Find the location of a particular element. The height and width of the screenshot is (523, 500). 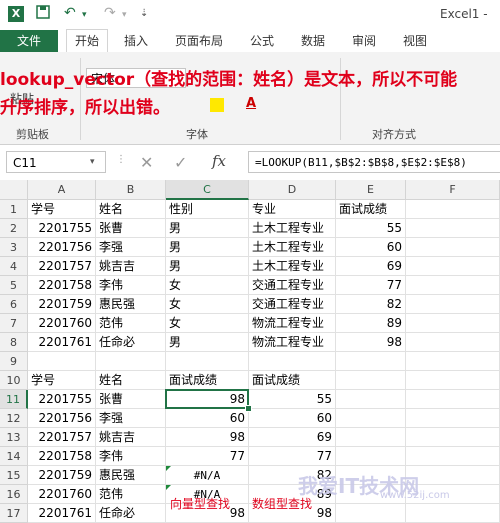

cell-f10 is located at coordinates (453, 380).